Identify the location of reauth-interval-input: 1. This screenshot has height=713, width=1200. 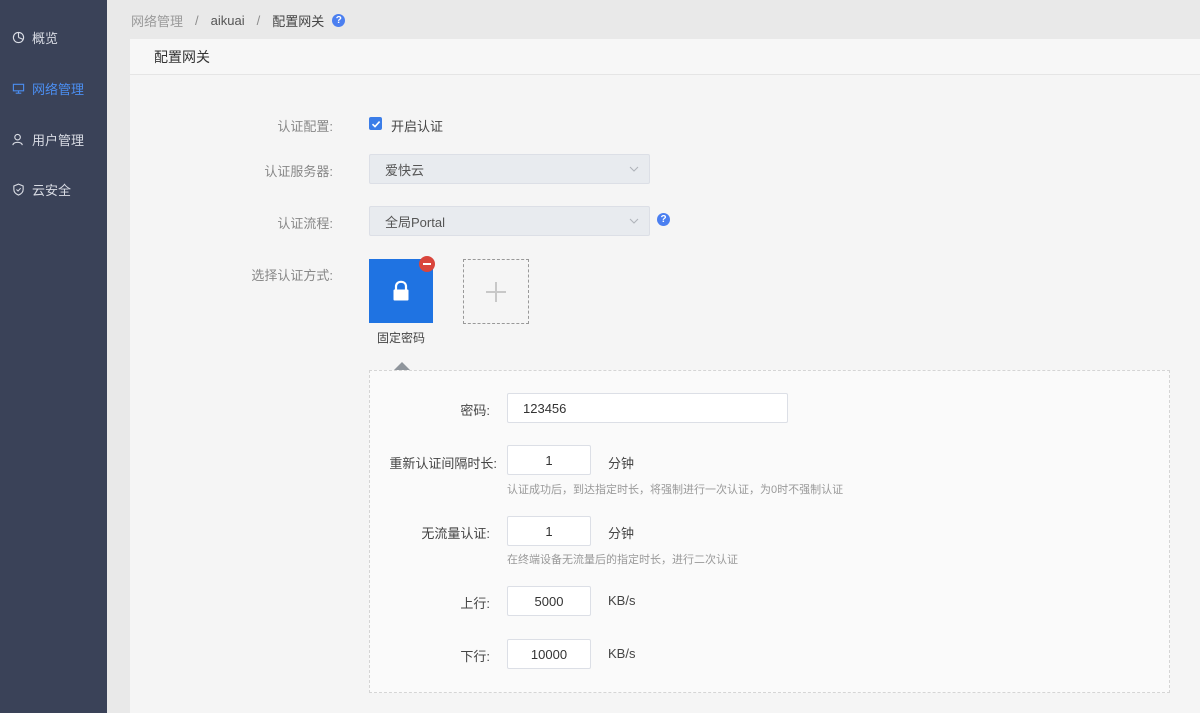
(549, 460).